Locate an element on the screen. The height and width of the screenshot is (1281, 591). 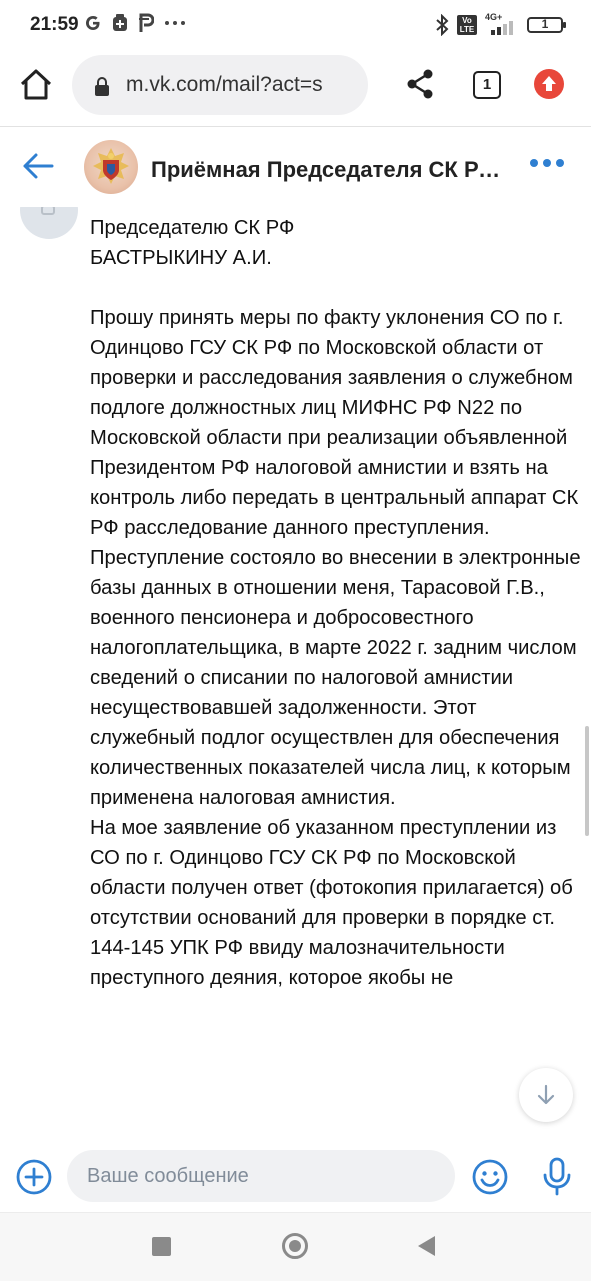
message-input is located at coordinates (261, 1176).